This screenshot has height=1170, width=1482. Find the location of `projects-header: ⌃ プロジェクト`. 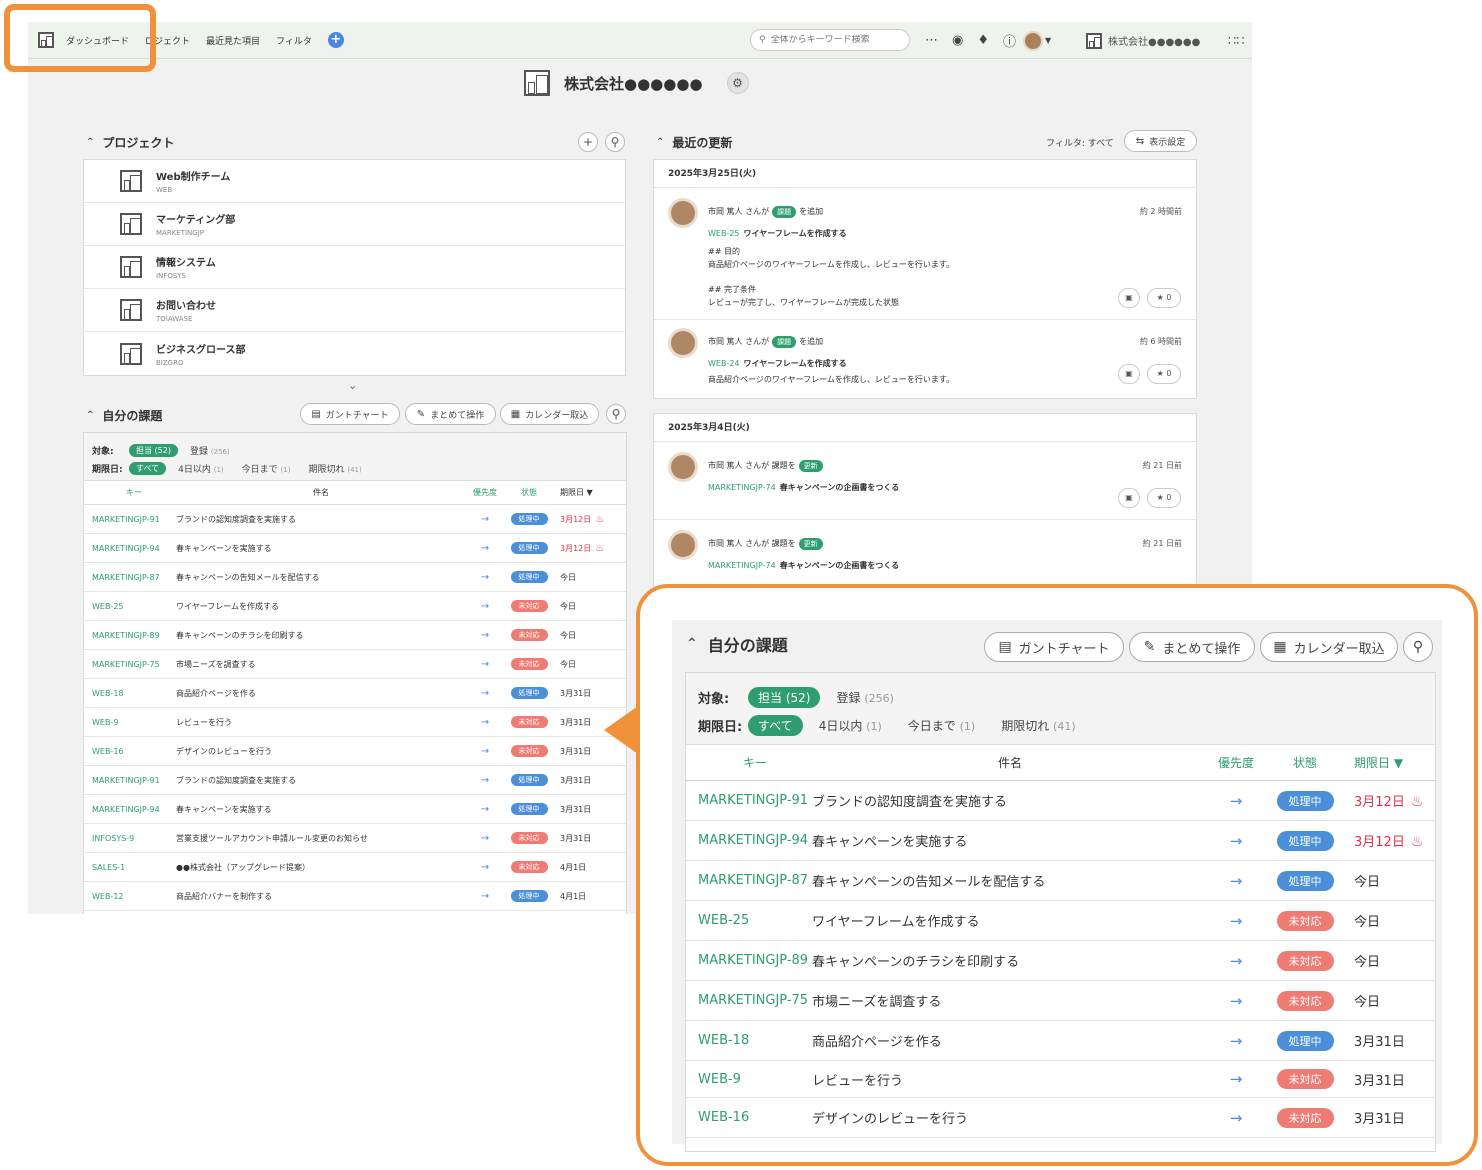

projects-header: ⌃ プロジェクト is located at coordinates (130, 142).